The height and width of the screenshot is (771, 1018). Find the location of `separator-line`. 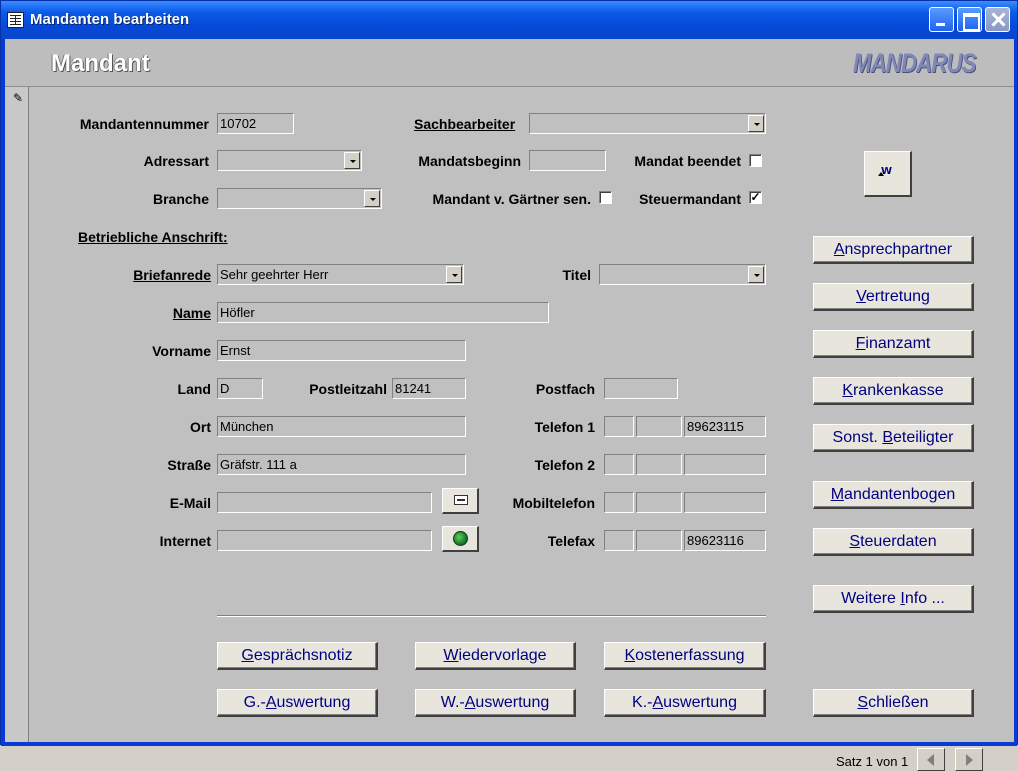

separator-line is located at coordinates (491, 616).